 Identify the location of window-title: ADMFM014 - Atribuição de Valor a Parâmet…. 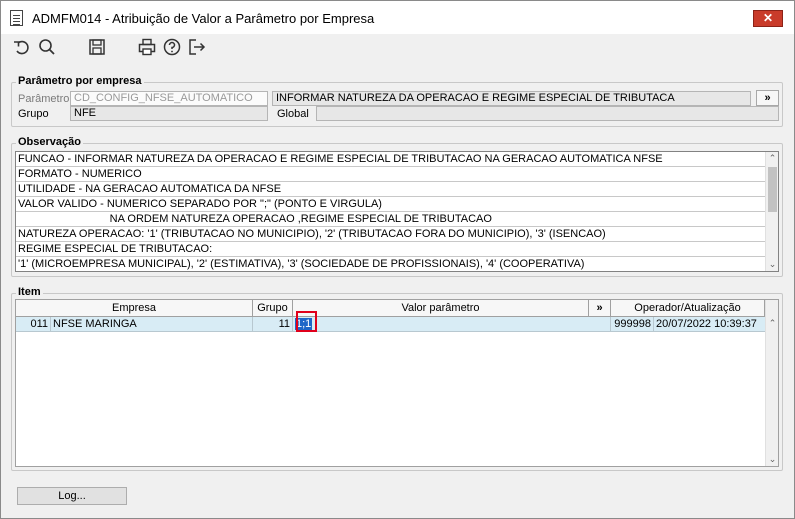
(203, 18).